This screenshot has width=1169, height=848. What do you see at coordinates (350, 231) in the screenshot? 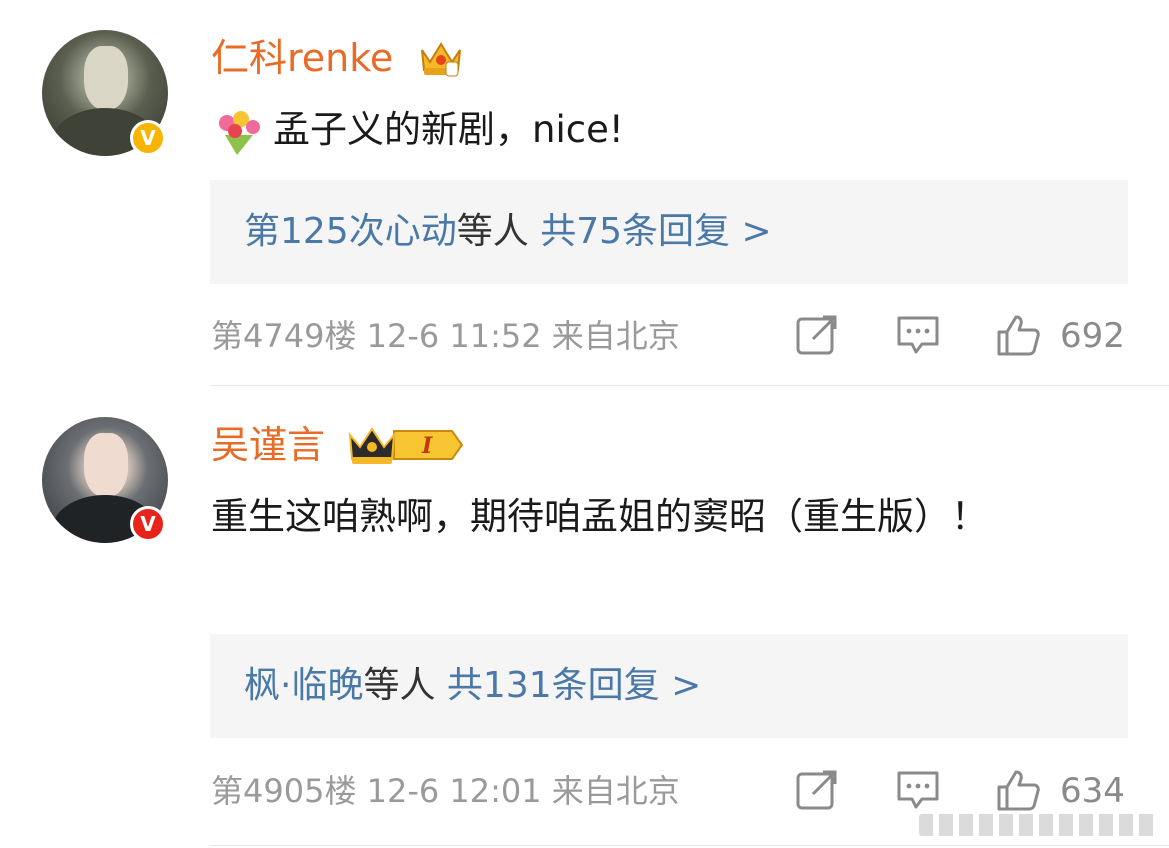
I see `reply-user-link: 第125次心动` at bounding box center [350, 231].